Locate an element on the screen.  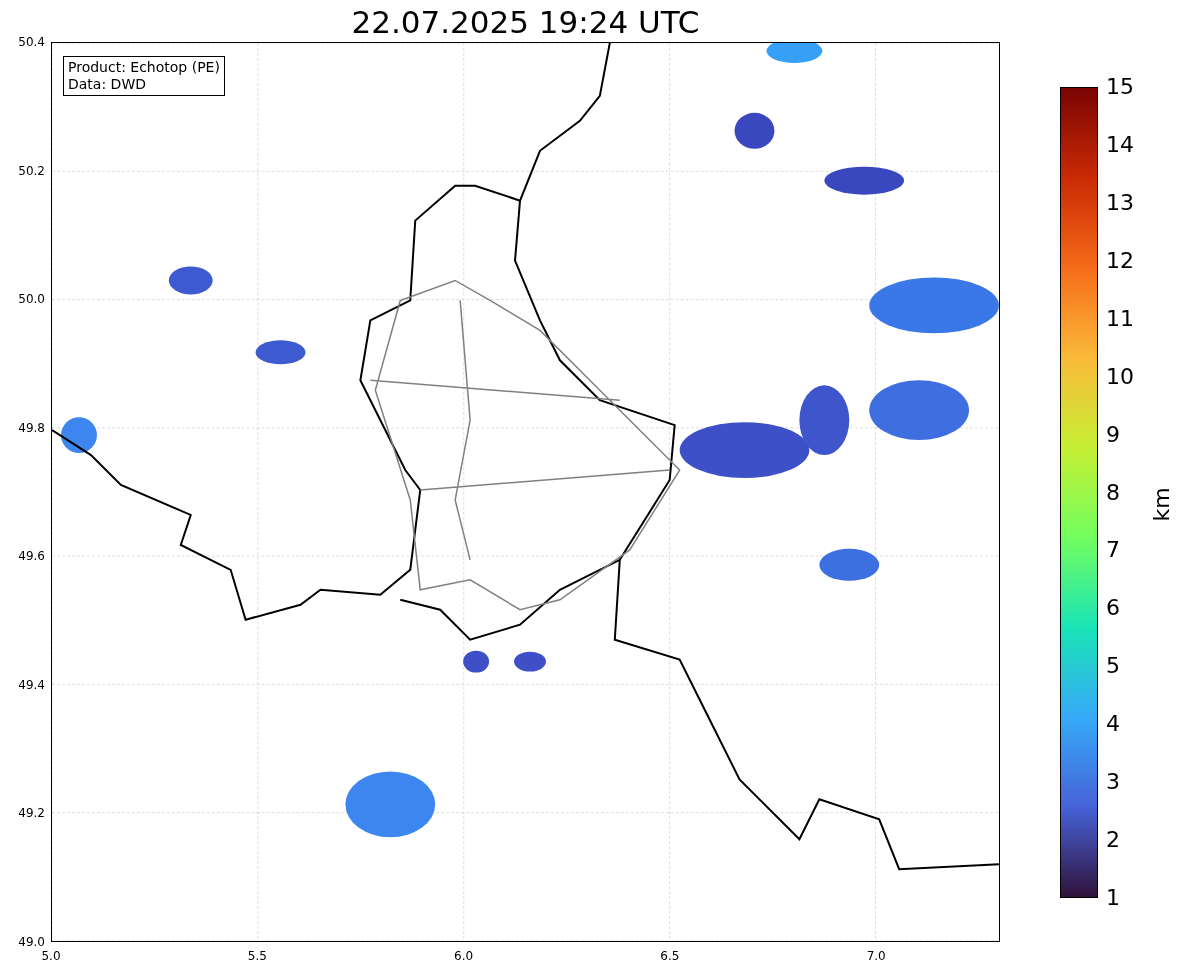
colorbar-tick-label: 10 is located at coordinates (1120, 376).